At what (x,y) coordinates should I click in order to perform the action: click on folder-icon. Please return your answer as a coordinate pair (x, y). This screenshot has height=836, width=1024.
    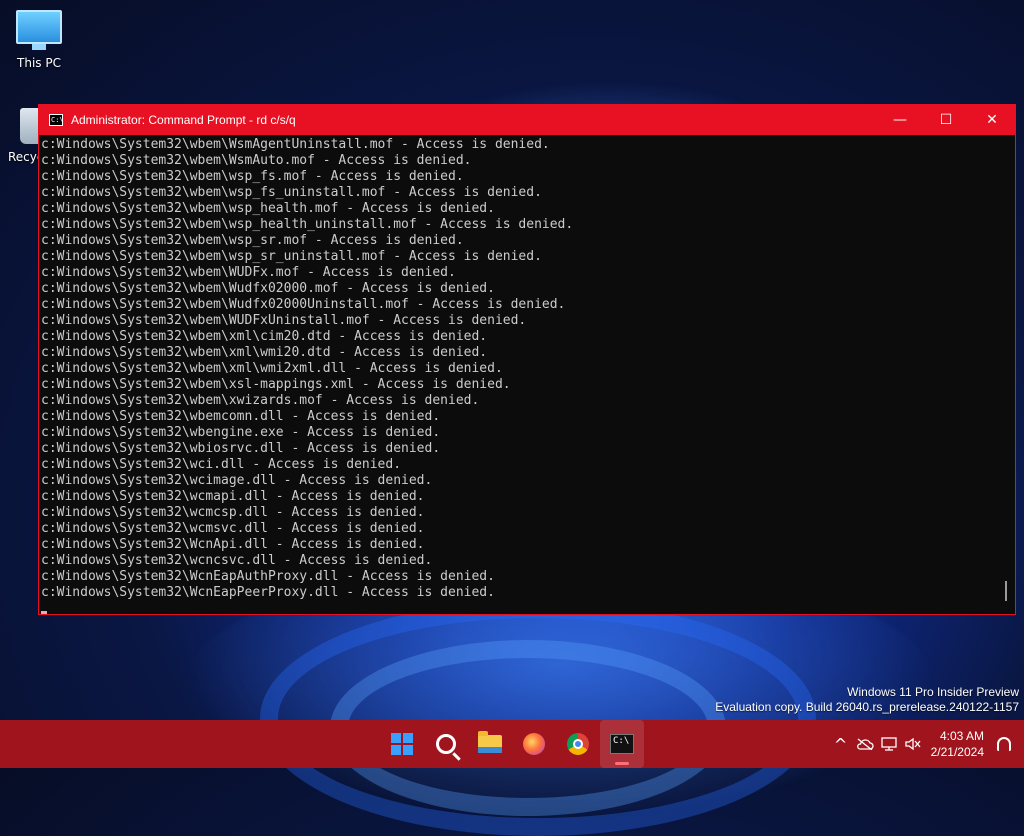
    Looking at the image, I should click on (490, 742).